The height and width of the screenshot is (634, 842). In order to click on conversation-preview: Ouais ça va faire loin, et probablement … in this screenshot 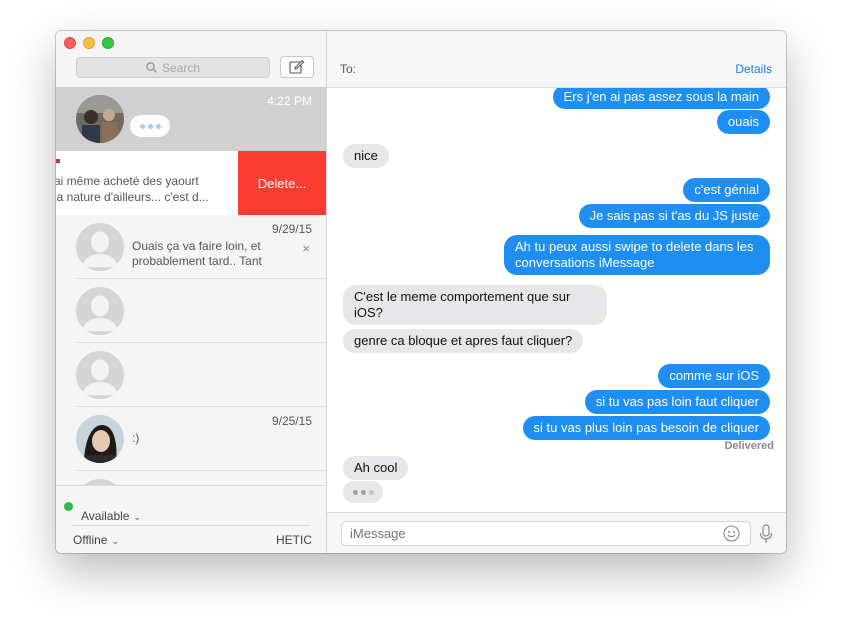, I will do `click(197, 253)`.